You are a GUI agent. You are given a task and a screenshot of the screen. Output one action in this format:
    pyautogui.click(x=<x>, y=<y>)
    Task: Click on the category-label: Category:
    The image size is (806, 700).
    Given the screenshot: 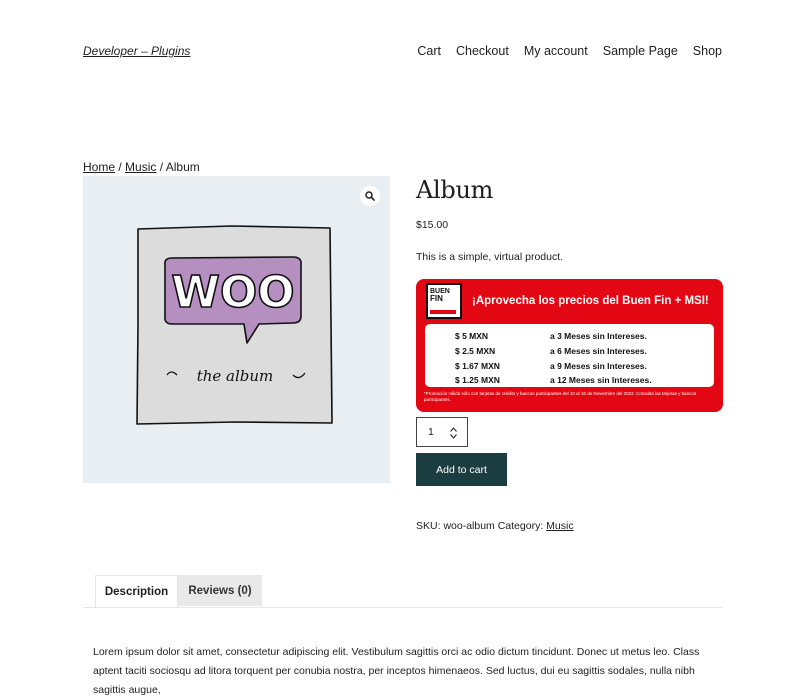 What is the action you would take?
    pyautogui.click(x=520, y=526)
    